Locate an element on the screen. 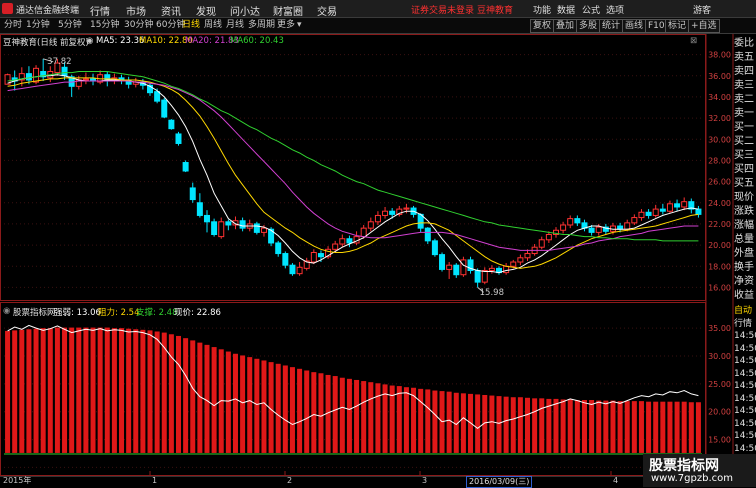 This screenshot has height=488, width=756. y-tick-label: 16.00 is located at coordinates (719, 287).